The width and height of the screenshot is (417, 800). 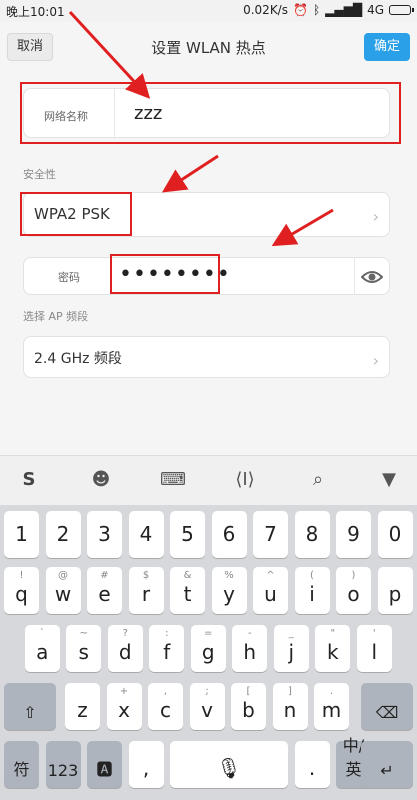 I want to click on key-9: 9, so click(x=353, y=534).